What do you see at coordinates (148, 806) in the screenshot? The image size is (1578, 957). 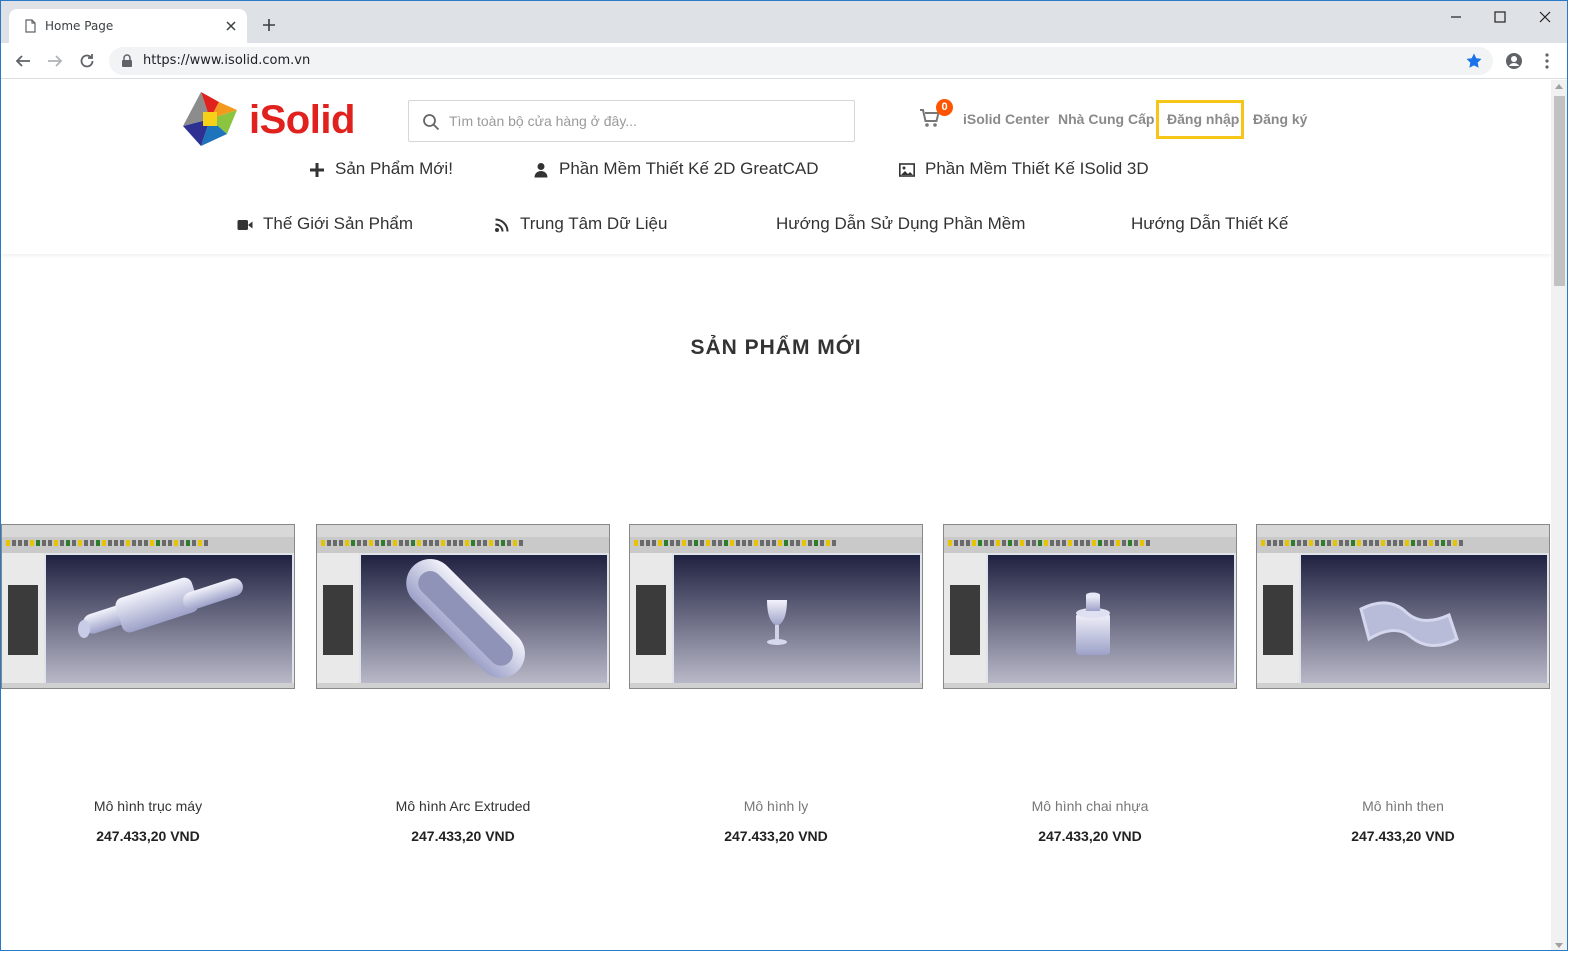 I see `product-name: Mô hình trục máy` at bounding box center [148, 806].